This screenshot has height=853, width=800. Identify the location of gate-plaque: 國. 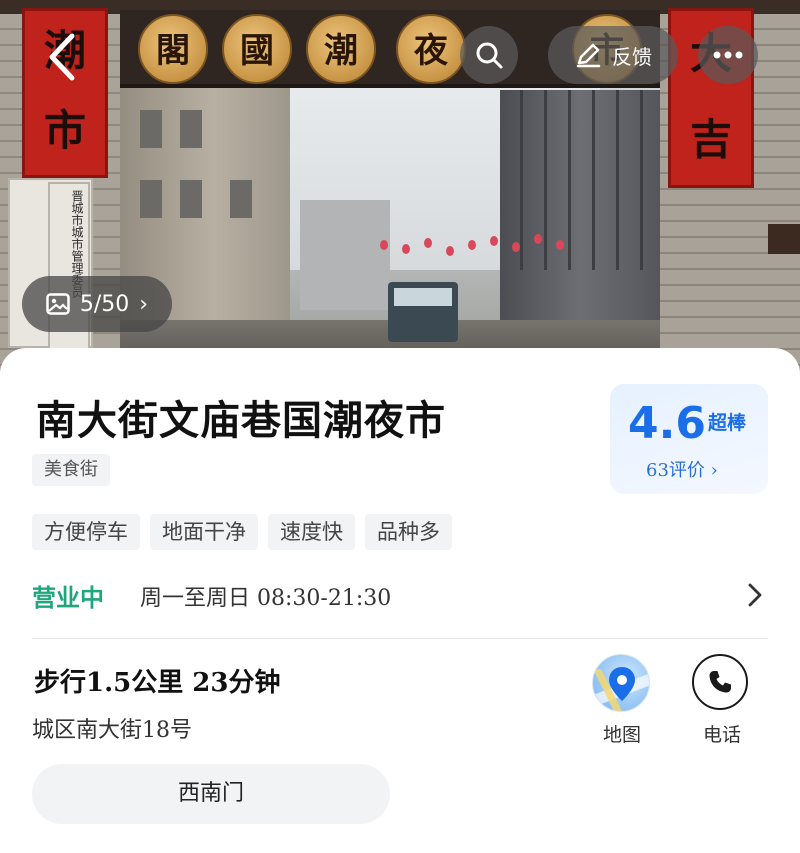
(257, 49).